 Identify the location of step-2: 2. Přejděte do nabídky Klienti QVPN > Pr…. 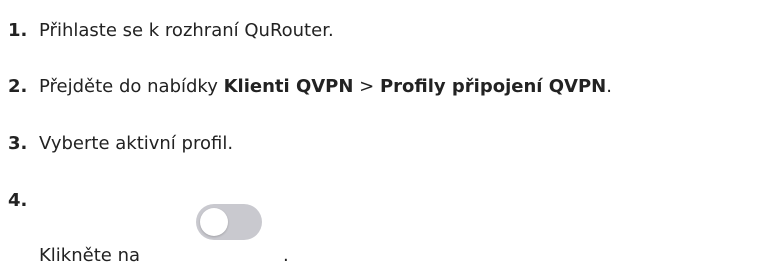
(310, 87).